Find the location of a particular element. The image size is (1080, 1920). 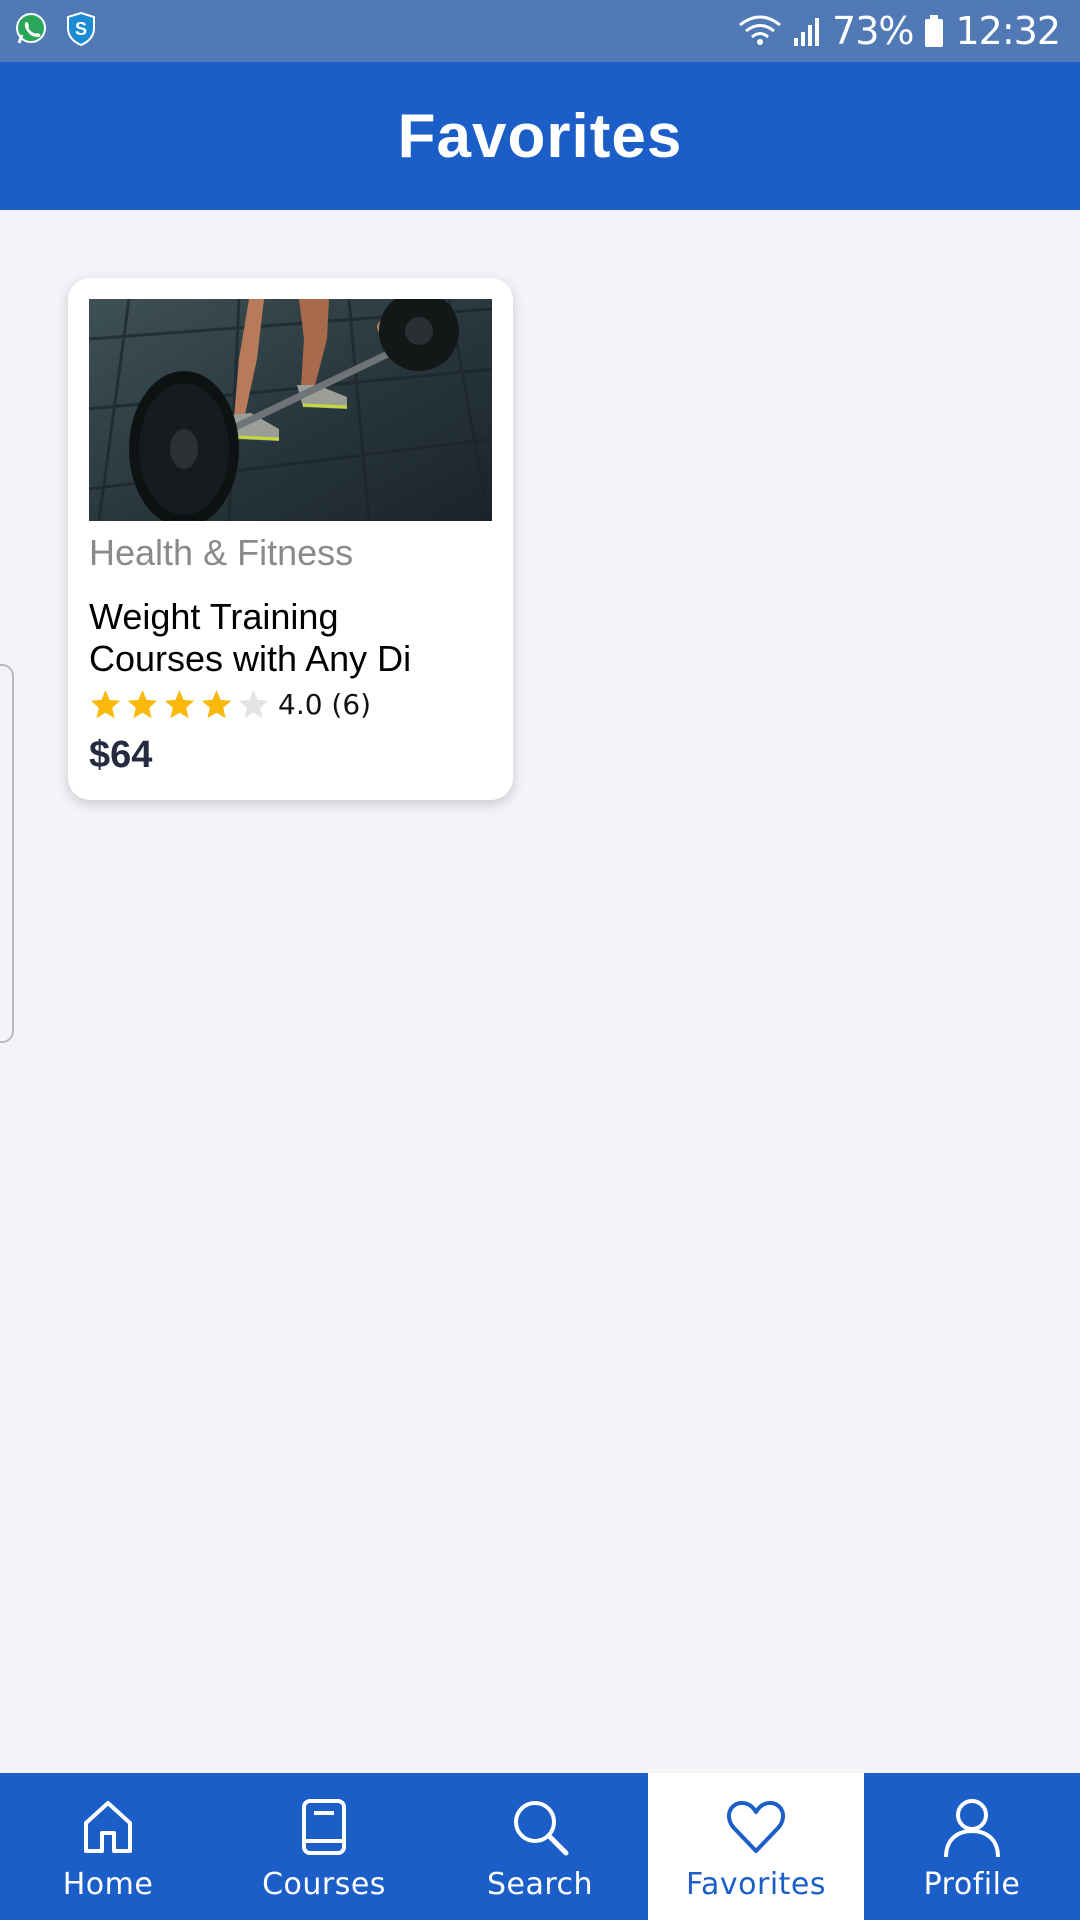

star-empty-icon is located at coordinates (253, 704).